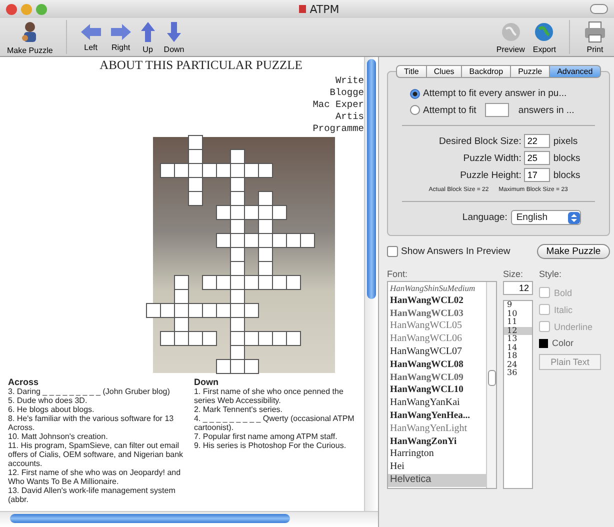 Image resolution: width=614 pixels, height=527 pixels. Describe the element at coordinates (48, 400) in the screenshot. I see `clue-text: 5. Dude who does 3D.` at that location.